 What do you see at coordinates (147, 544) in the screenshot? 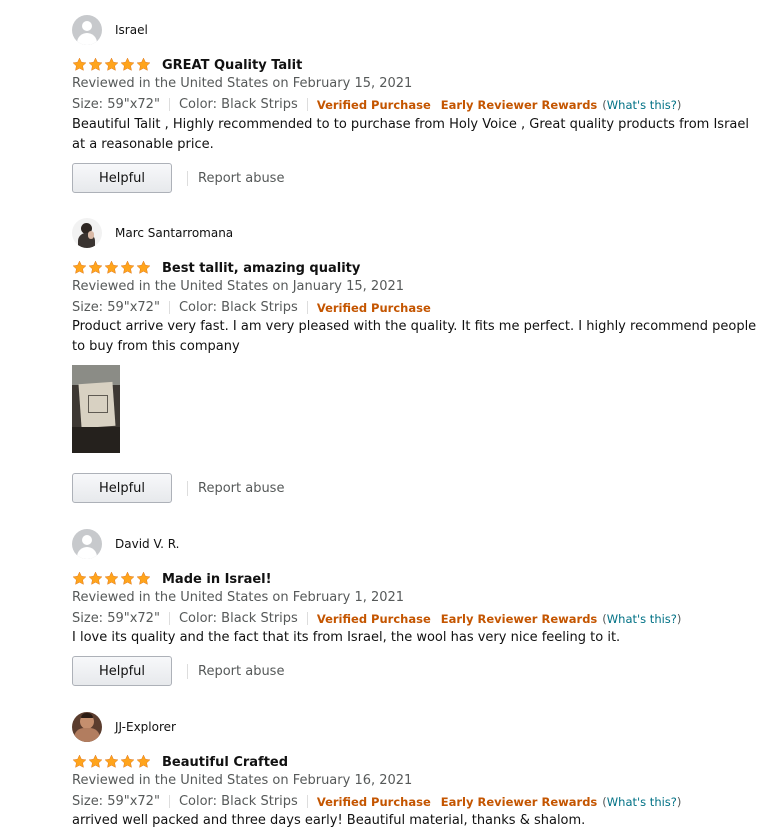
I see `reviewer-name: David V. R.` at bounding box center [147, 544].